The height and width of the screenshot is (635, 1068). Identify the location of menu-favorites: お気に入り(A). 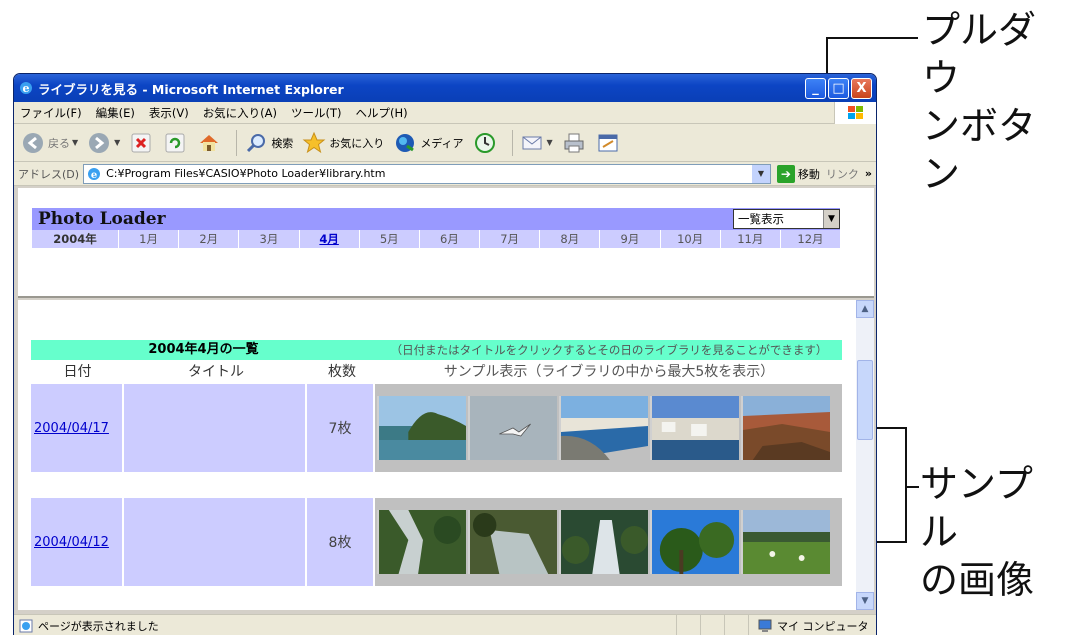
(240, 113).